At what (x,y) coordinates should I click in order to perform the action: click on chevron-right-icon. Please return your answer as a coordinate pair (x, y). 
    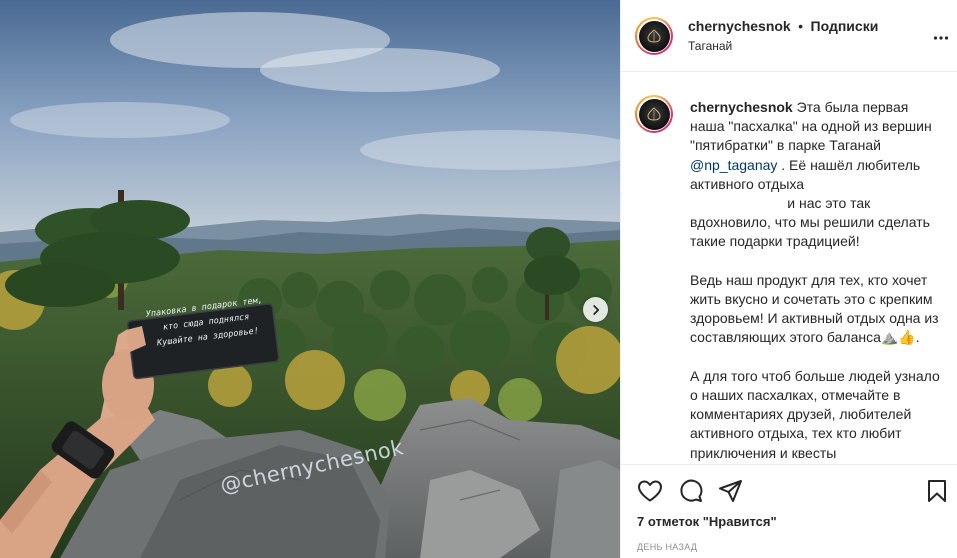
    Looking at the image, I should click on (595, 309).